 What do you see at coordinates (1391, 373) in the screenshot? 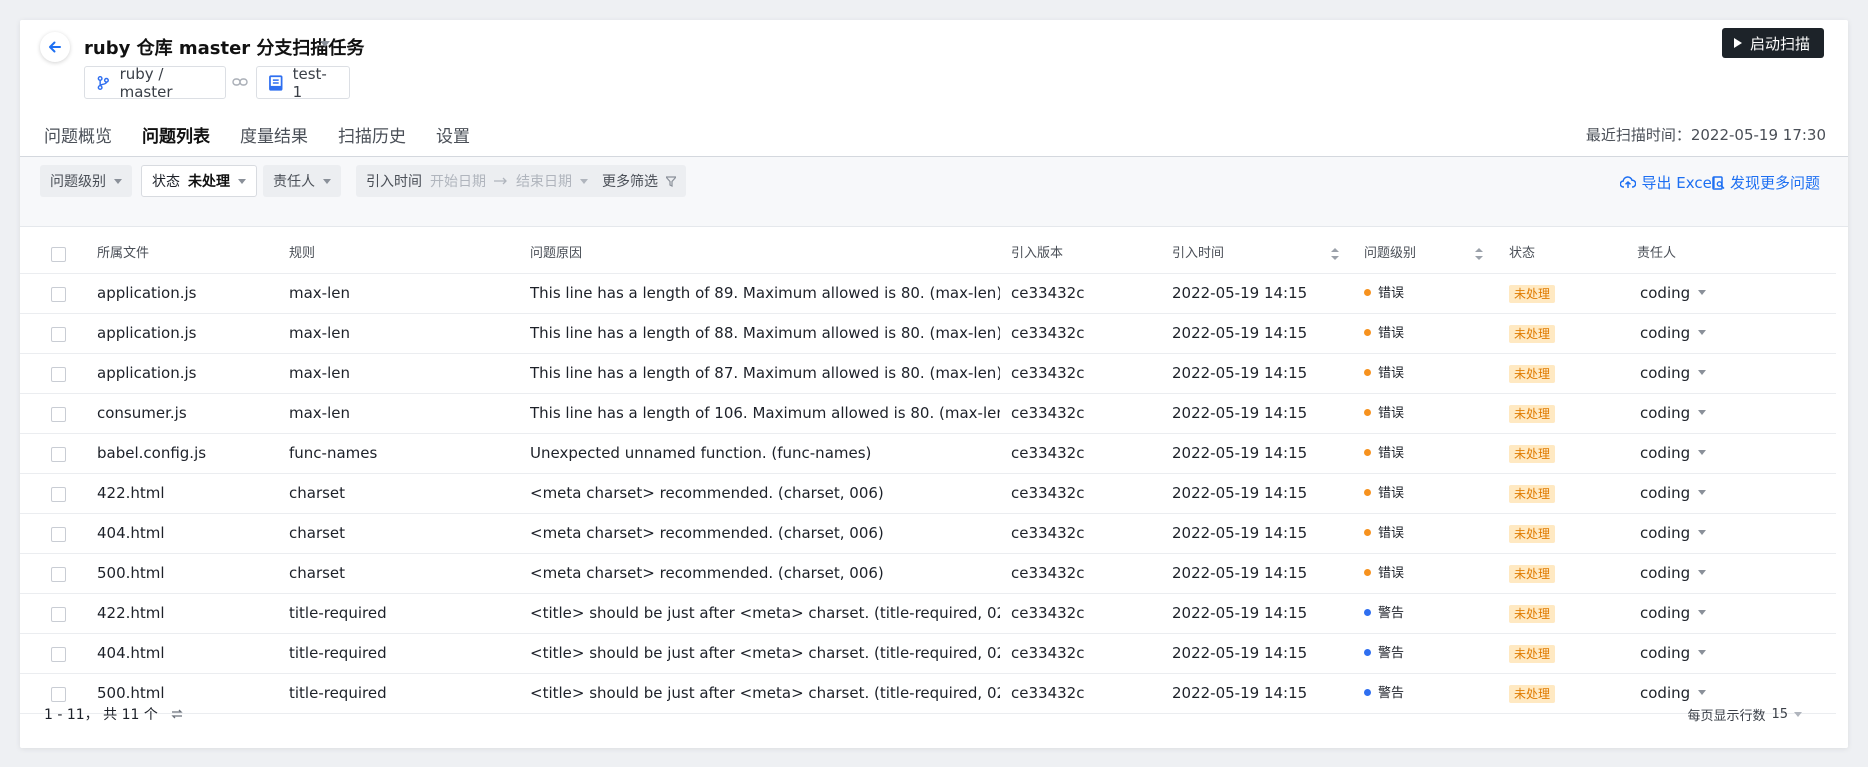
I see `row-level-label: 错误` at bounding box center [1391, 373].